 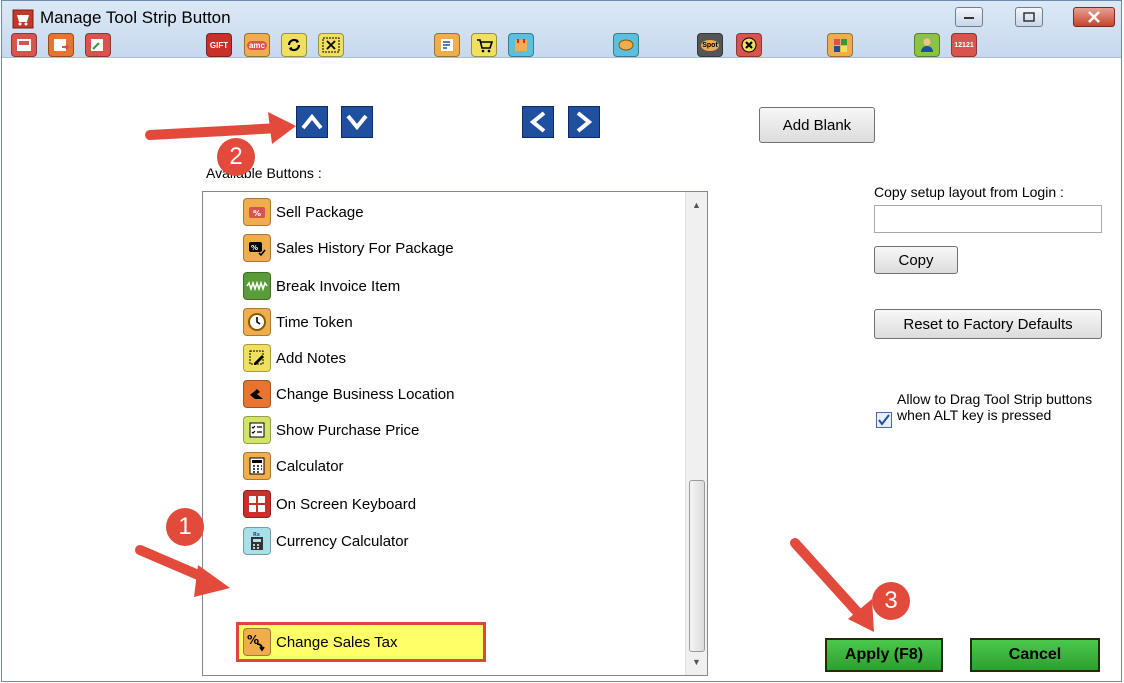 What do you see at coordinates (338, 286) in the screenshot?
I see `list-item-label: Break Invoice Item` at bounding box center [338, 286].